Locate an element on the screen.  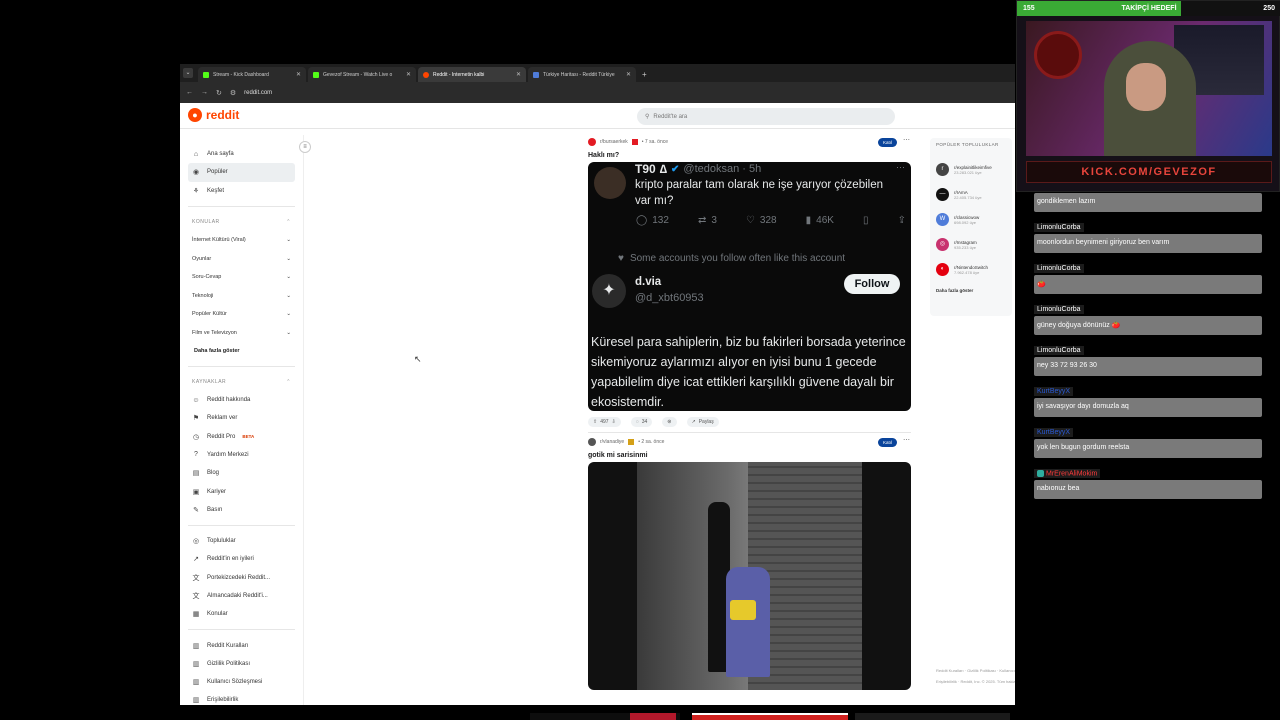
community-item: Wr/classicwow 698.092 üye is located at coordinates (971, 219).